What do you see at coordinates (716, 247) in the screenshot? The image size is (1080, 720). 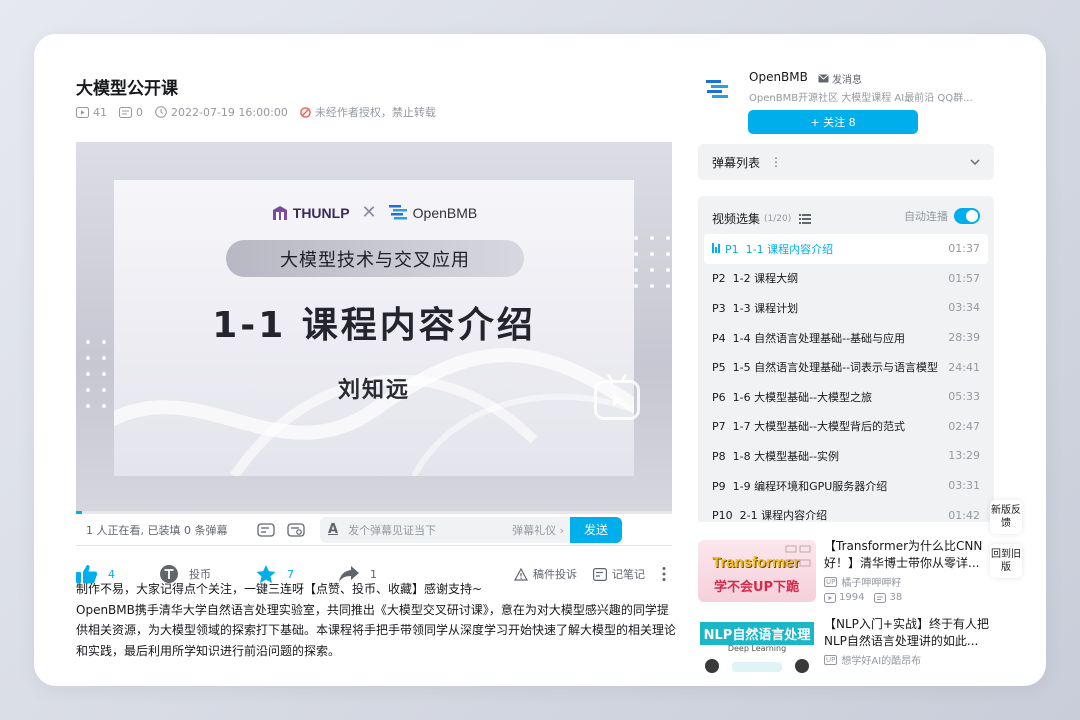 I see `now-playing-icon` at bounding box center [716, 247].